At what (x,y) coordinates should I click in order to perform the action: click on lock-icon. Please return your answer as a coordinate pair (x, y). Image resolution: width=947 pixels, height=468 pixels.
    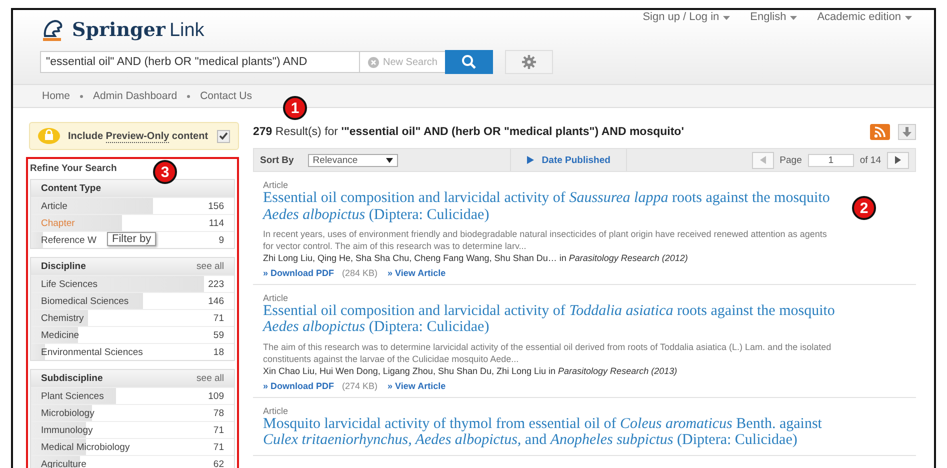
    Looking at the image, I should click on (49, 136).